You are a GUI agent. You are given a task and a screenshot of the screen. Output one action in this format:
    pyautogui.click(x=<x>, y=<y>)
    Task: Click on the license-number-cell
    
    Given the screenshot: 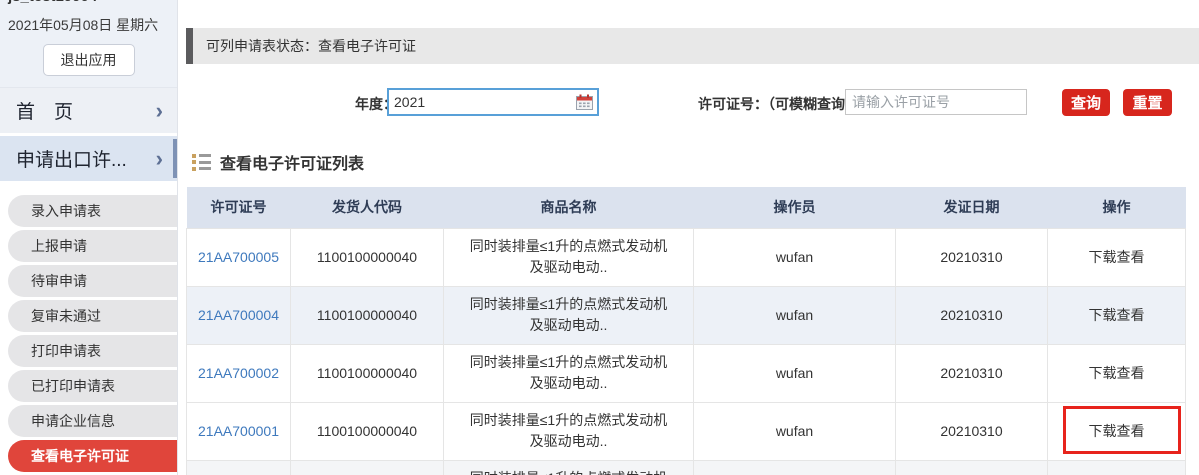 What is the action you would take?
    pyautogui.click(x=238, y=467)
    